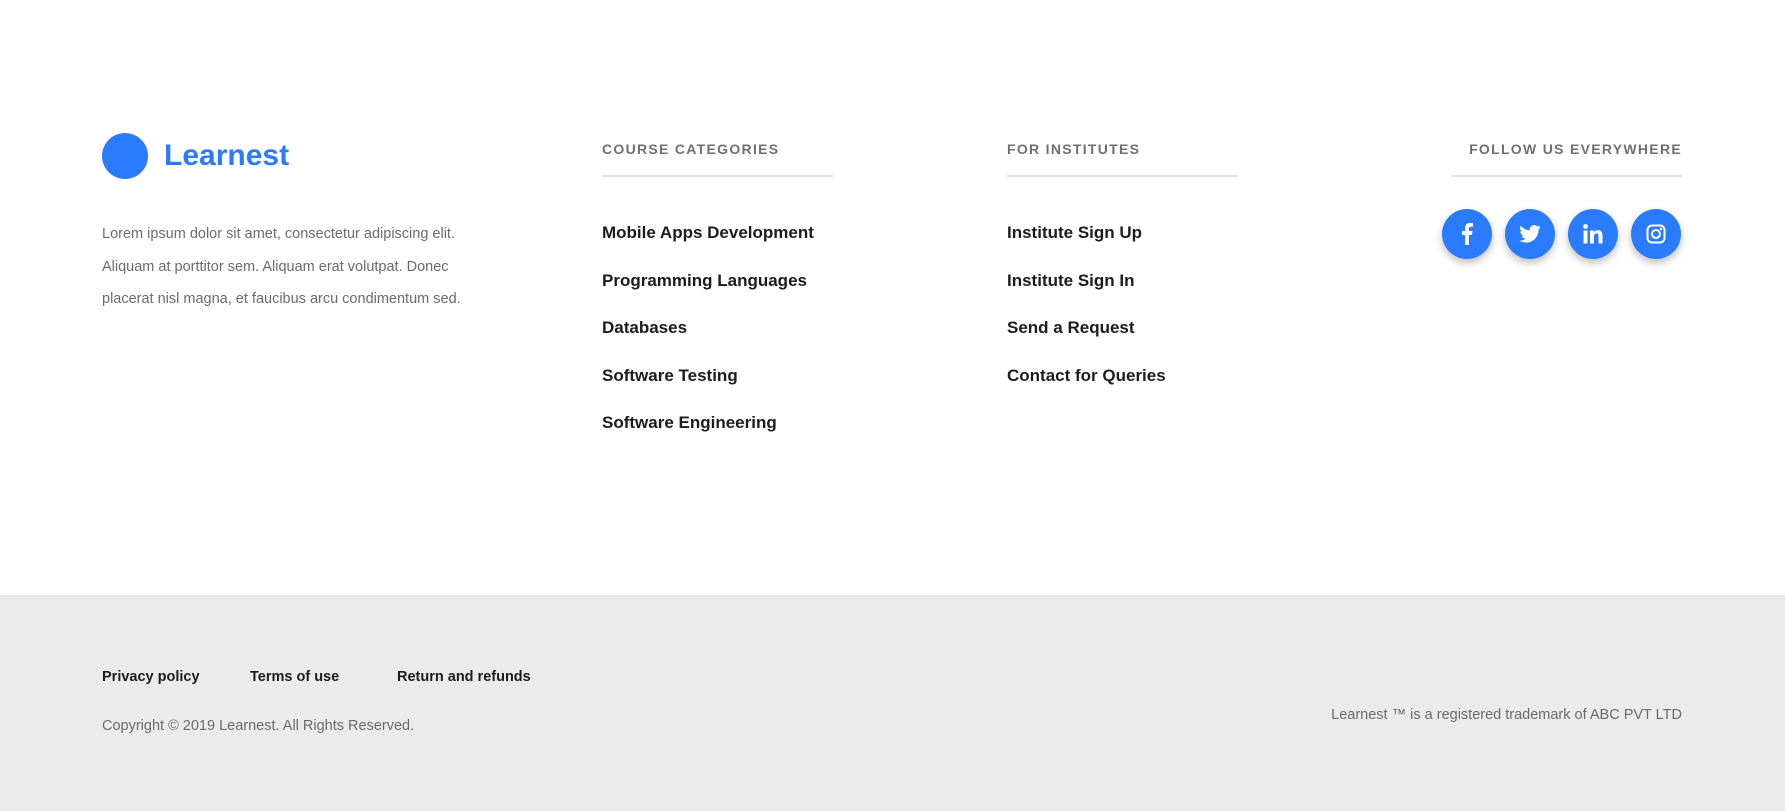 The height and width of the screenshot is (811, 1785). I want to click on link-mobile-apps: Mobile Apps Development, so click(708, 242).